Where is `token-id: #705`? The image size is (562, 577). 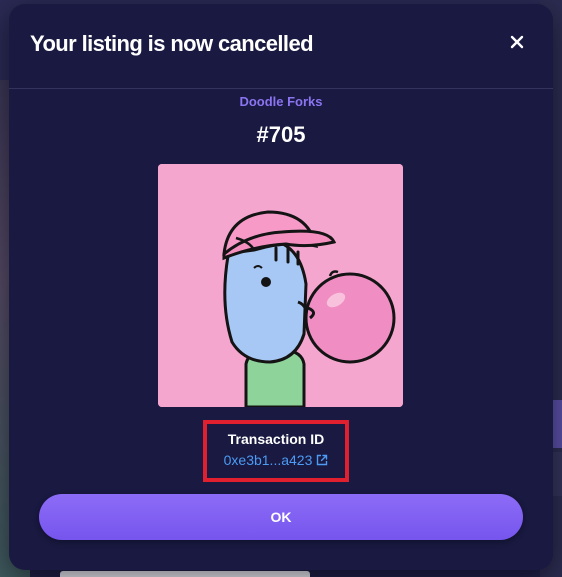
token-id: #705 is located at coordinates (281, 134).